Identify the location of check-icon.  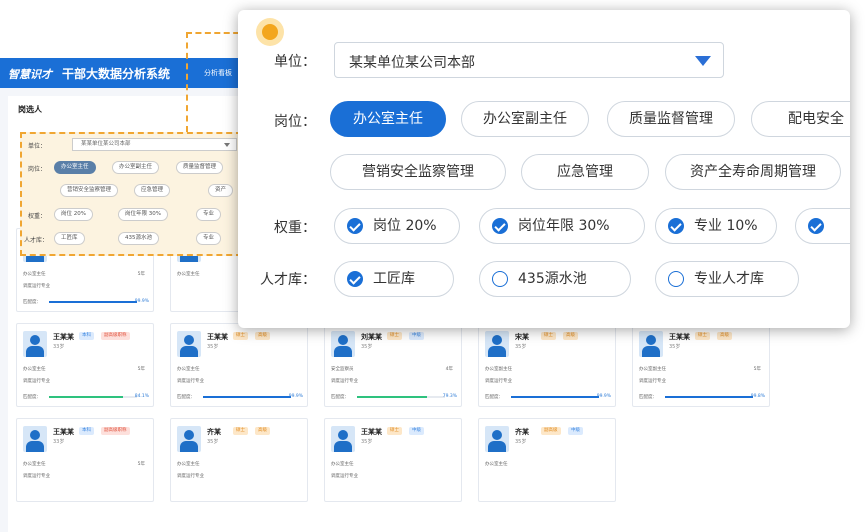
(355, 226).